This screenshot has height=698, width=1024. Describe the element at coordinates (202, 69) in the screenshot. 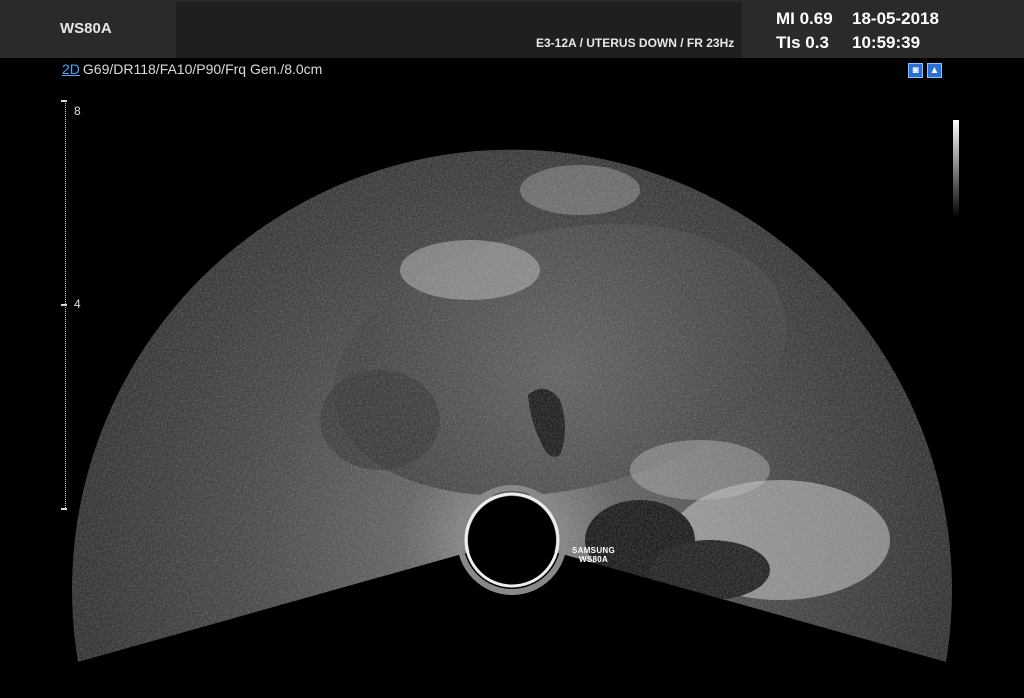

I see `settings-text: G69/DR118/FA10/P90/Frq Gen./8.0cm` at that location.